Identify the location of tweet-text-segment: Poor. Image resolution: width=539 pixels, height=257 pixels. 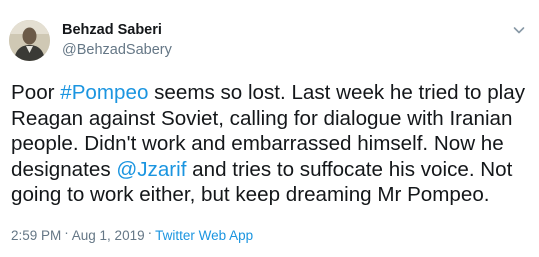
(36, 92).